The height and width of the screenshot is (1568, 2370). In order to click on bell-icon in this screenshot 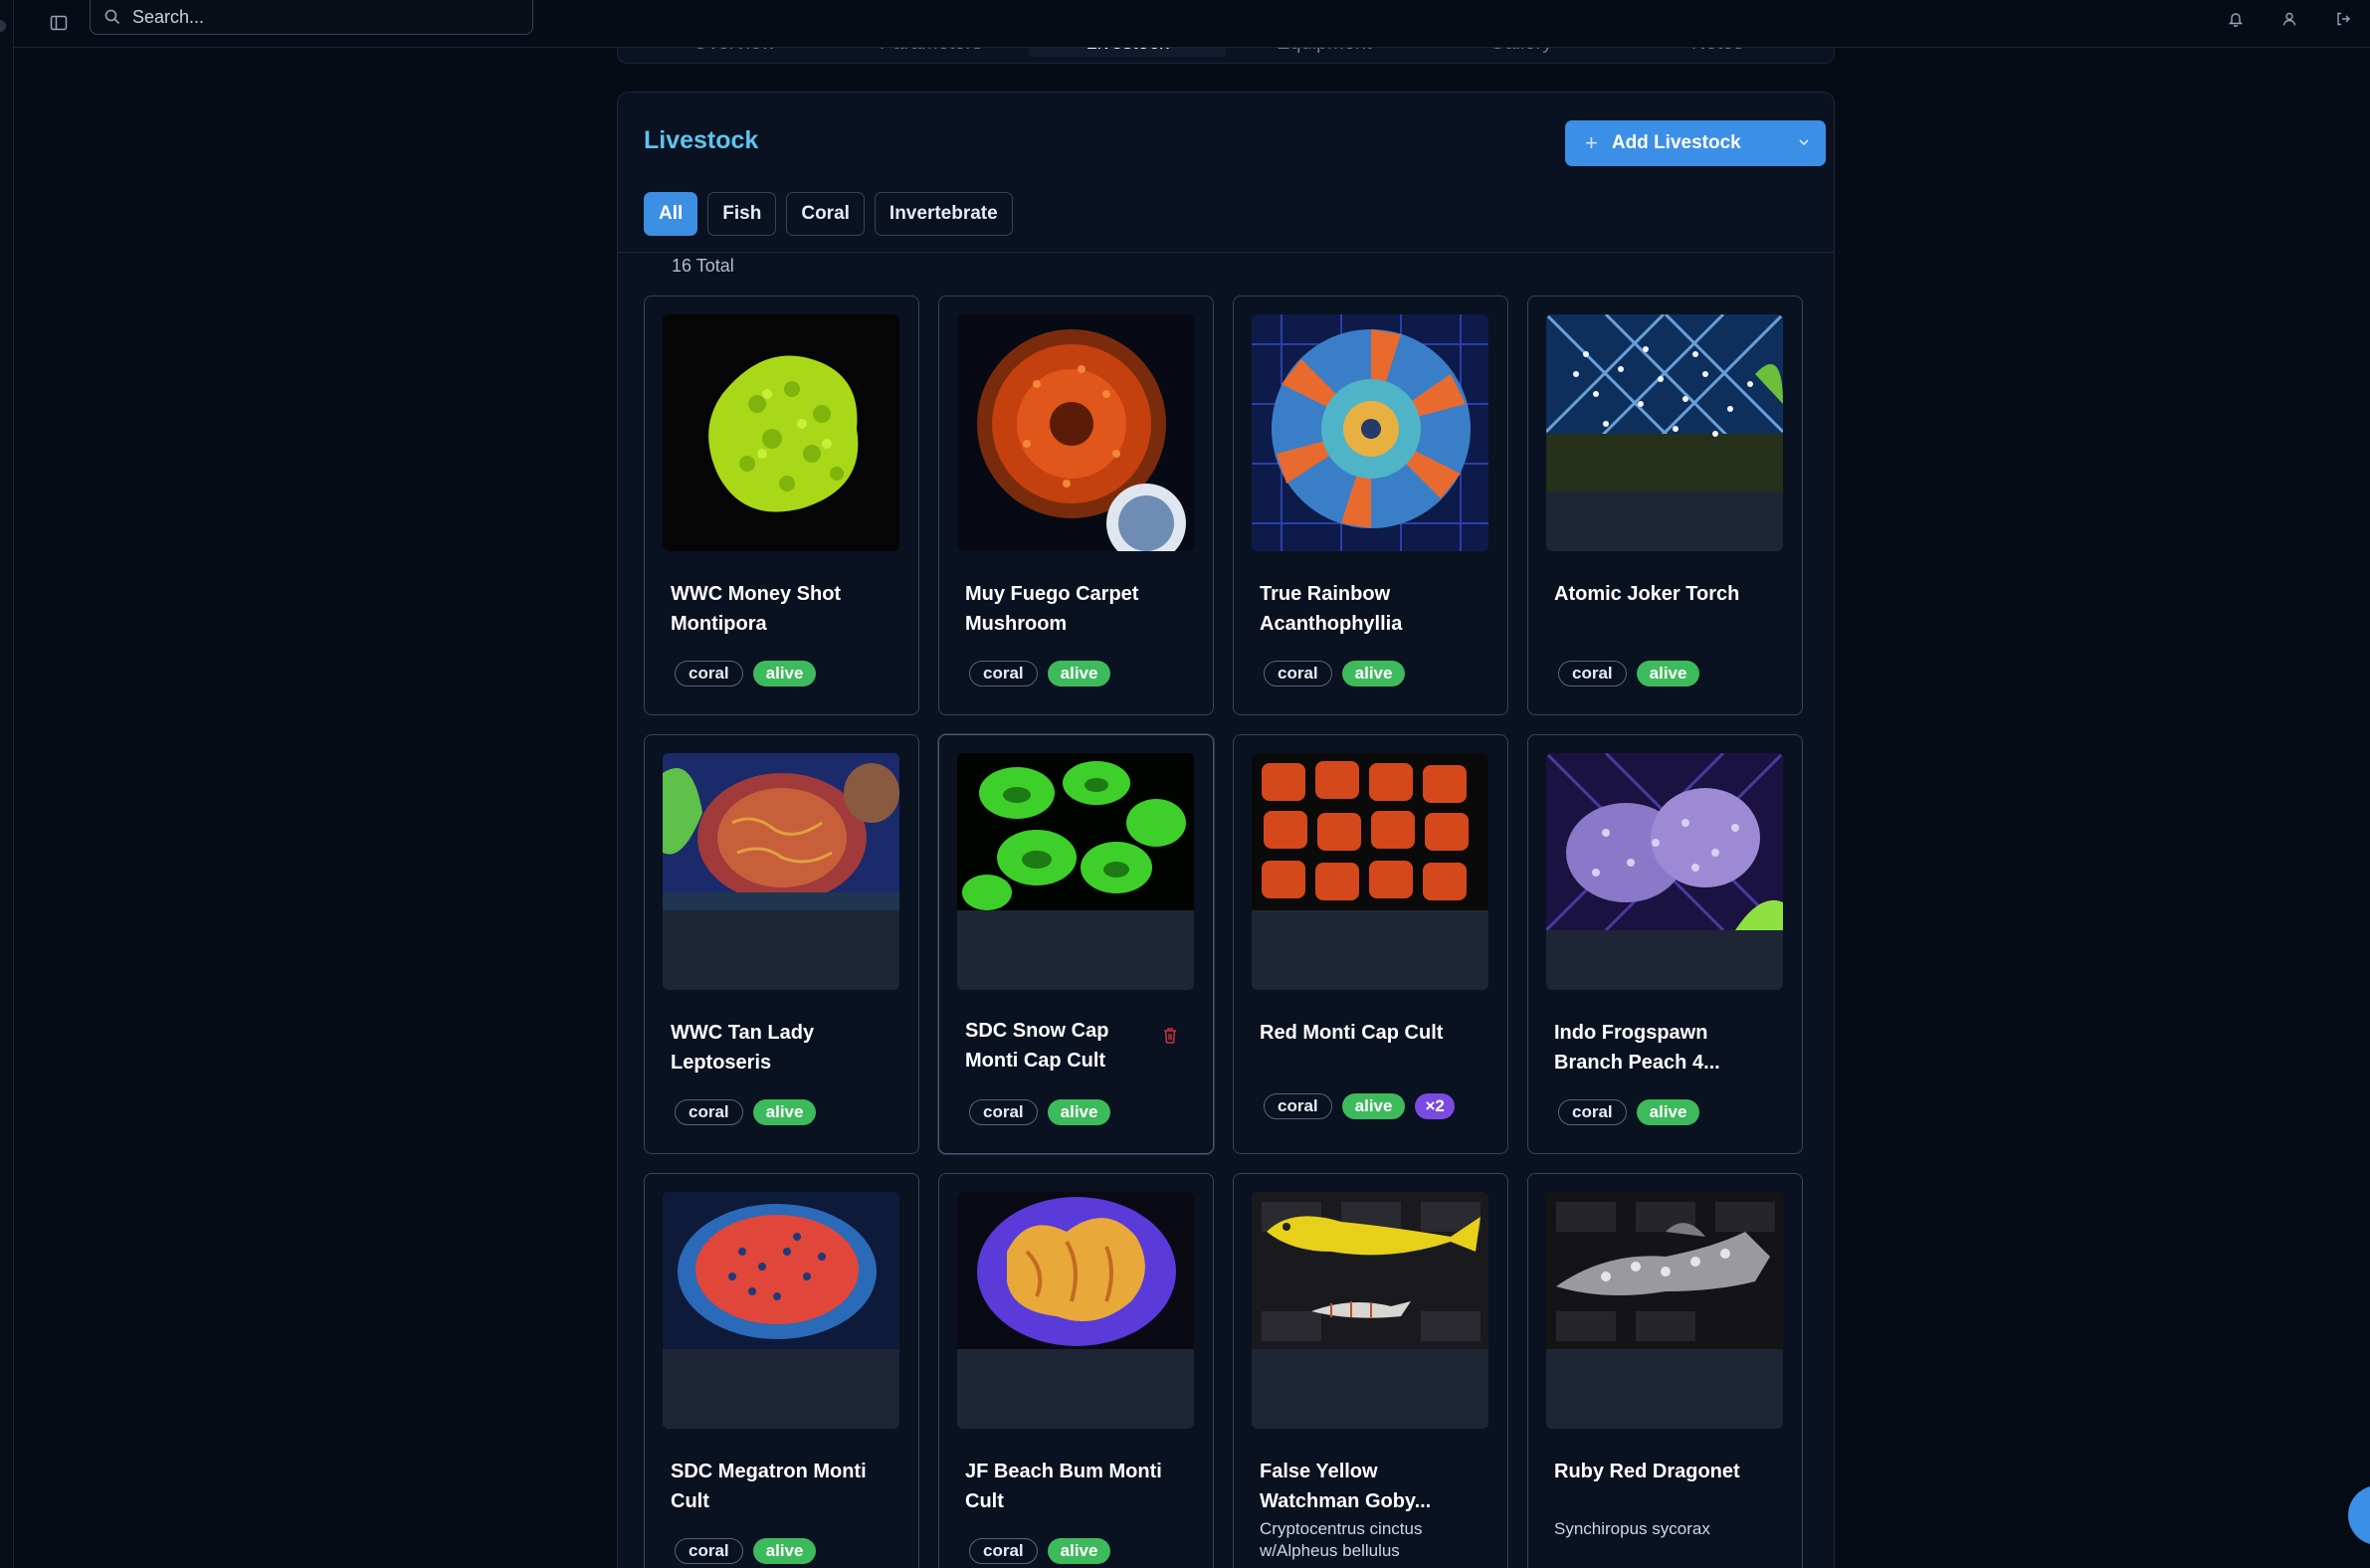, I will do `click(2236, 20)`.